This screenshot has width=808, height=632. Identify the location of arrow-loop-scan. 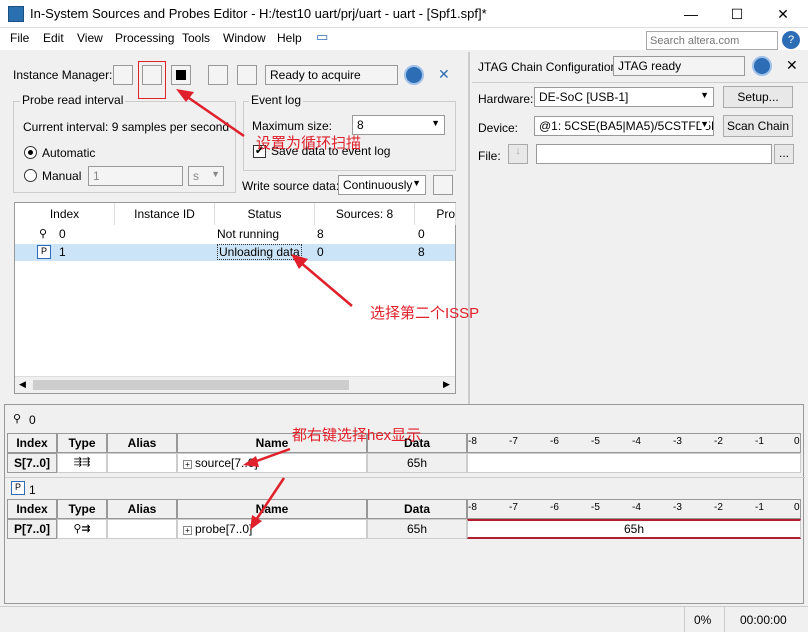
(215, 116).